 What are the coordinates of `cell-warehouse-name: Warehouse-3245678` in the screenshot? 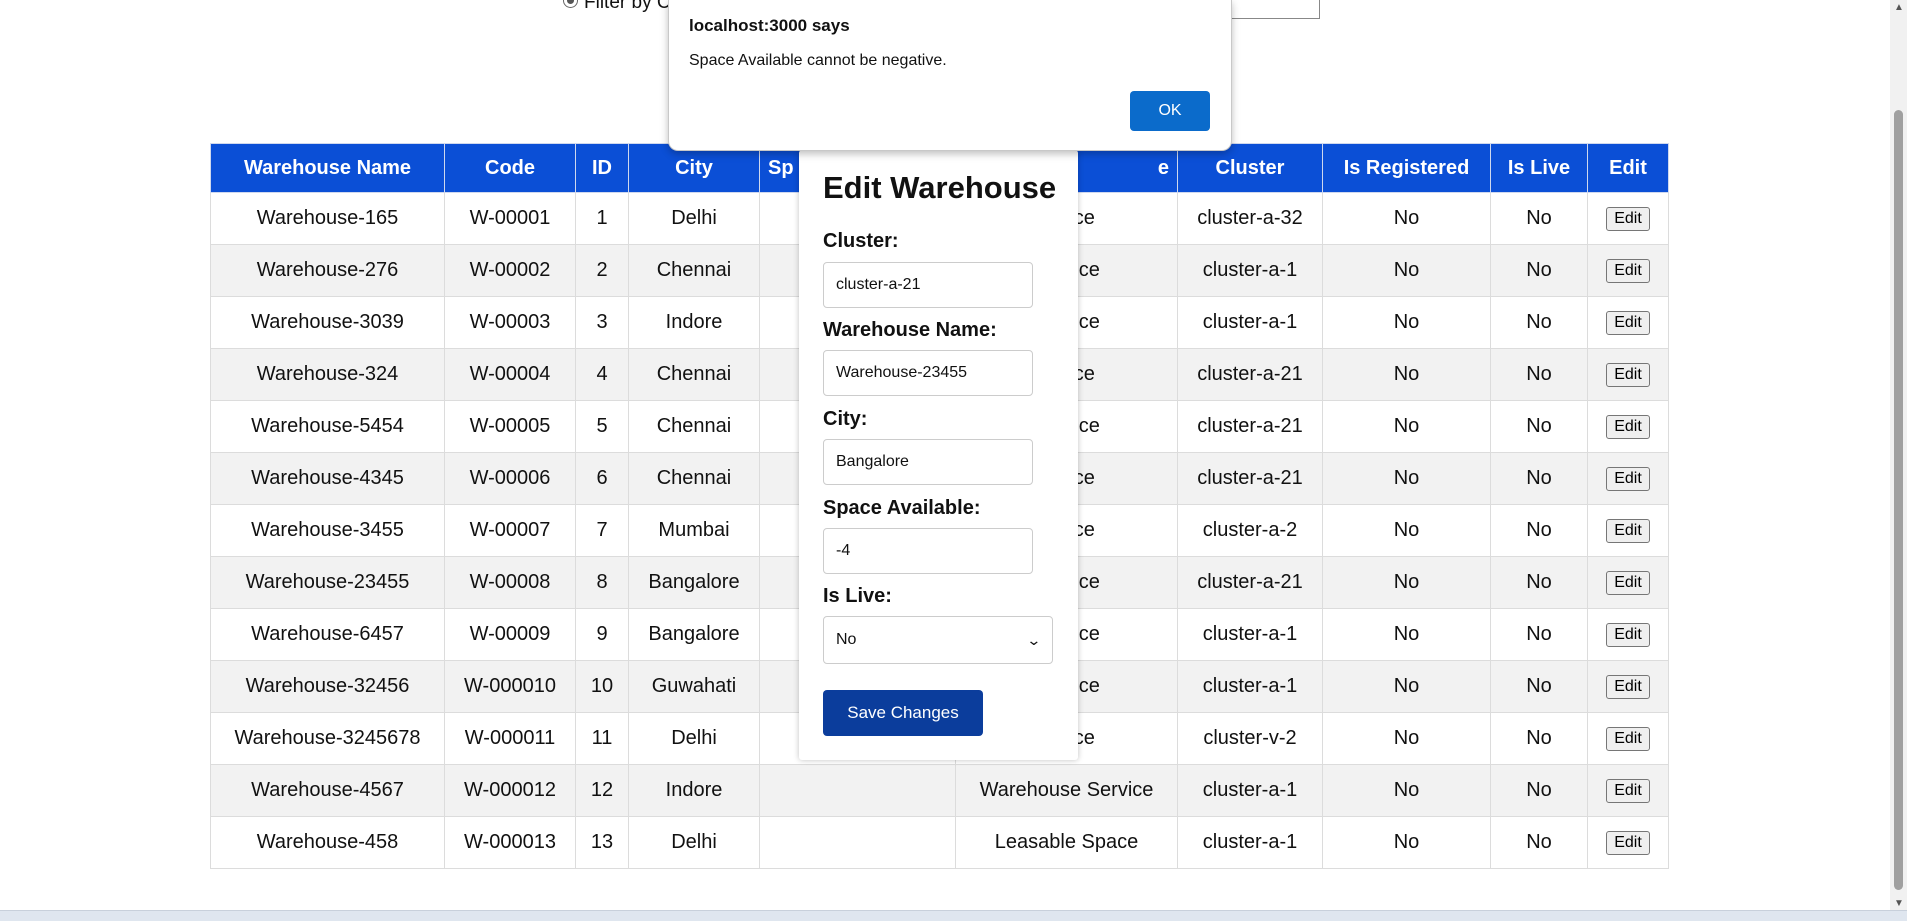 It's located at (327, 738).